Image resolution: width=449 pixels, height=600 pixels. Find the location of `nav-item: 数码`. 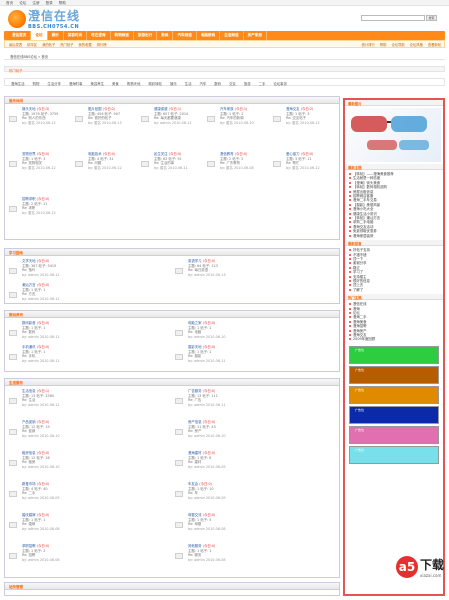

nav-item: 数码 is located at coordinates (165, 35).